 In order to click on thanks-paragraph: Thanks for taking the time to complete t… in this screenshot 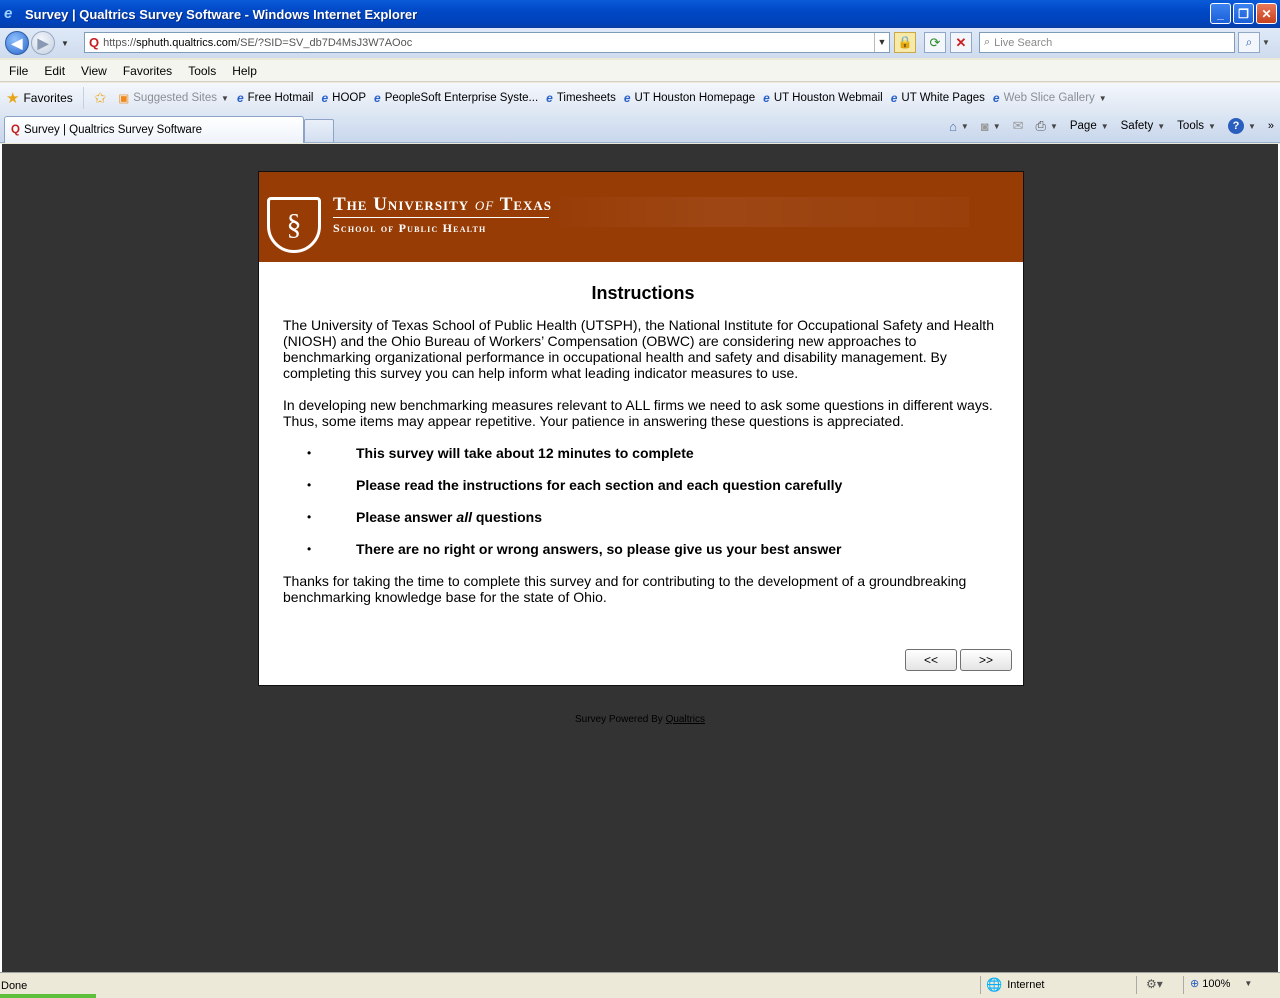, I will do `click(625, 589)`.